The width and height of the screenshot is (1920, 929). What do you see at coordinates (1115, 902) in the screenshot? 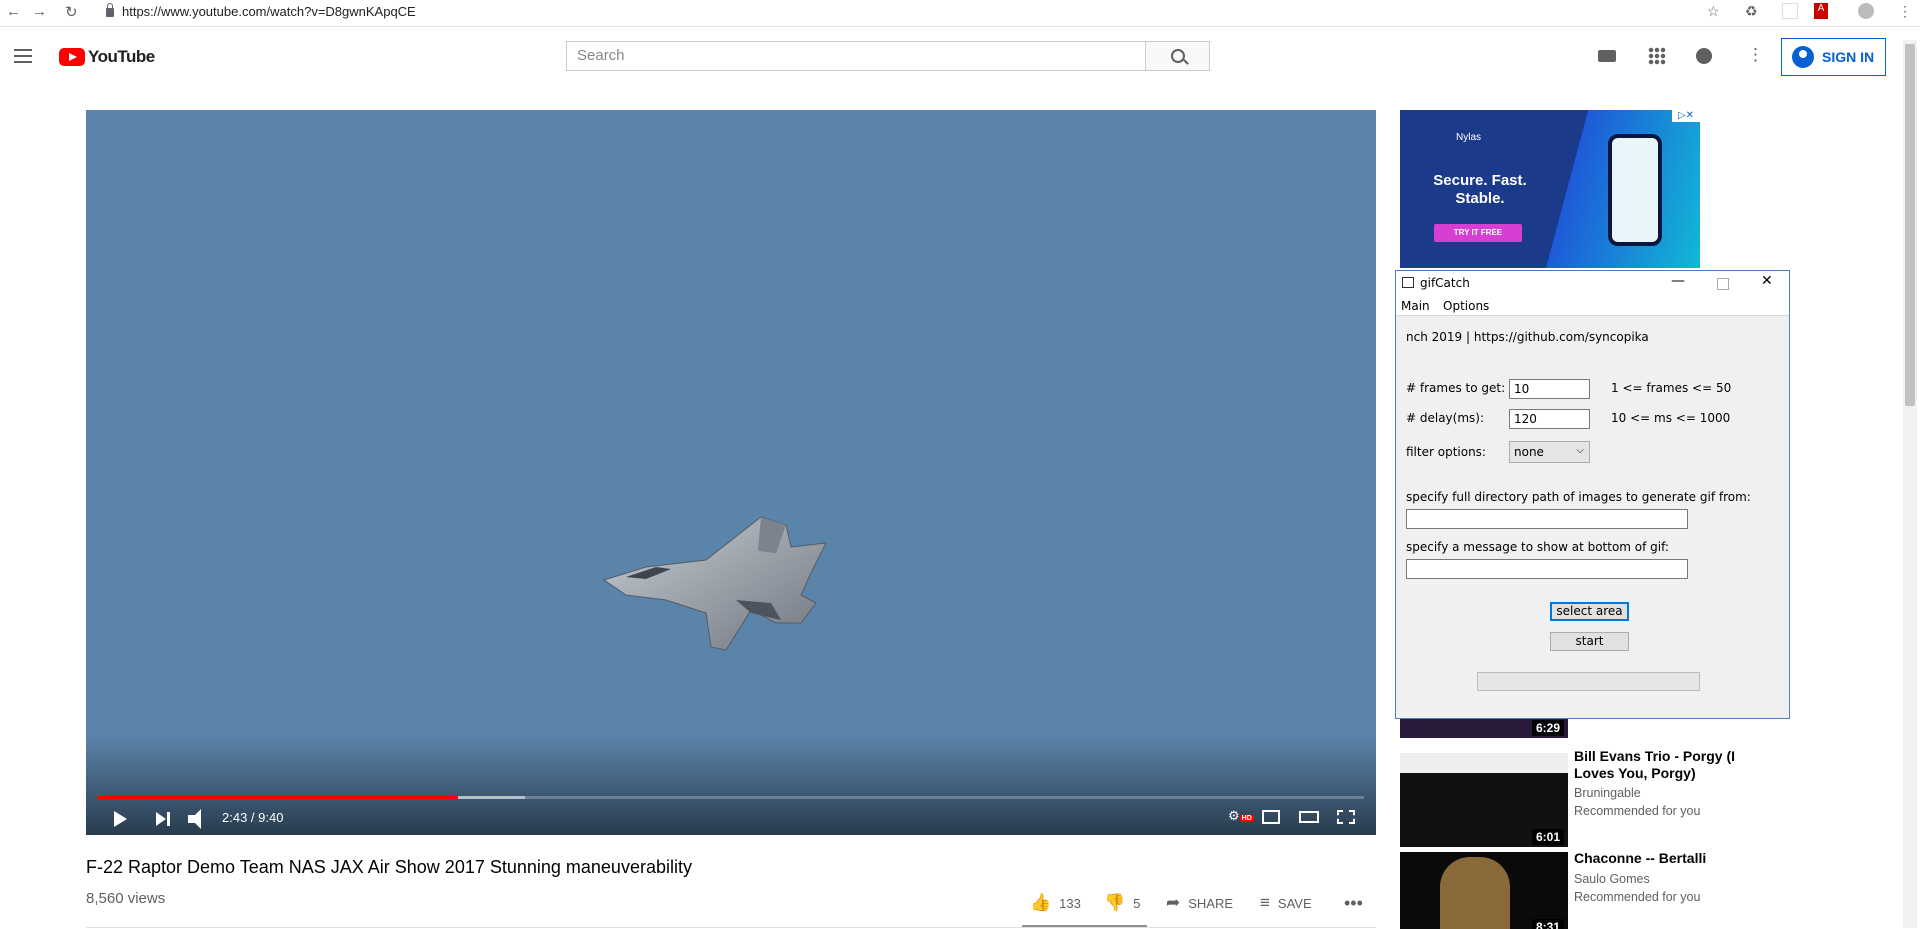
I see `thumbs-down-icon: 👎` at bounding box center [1115, 902].